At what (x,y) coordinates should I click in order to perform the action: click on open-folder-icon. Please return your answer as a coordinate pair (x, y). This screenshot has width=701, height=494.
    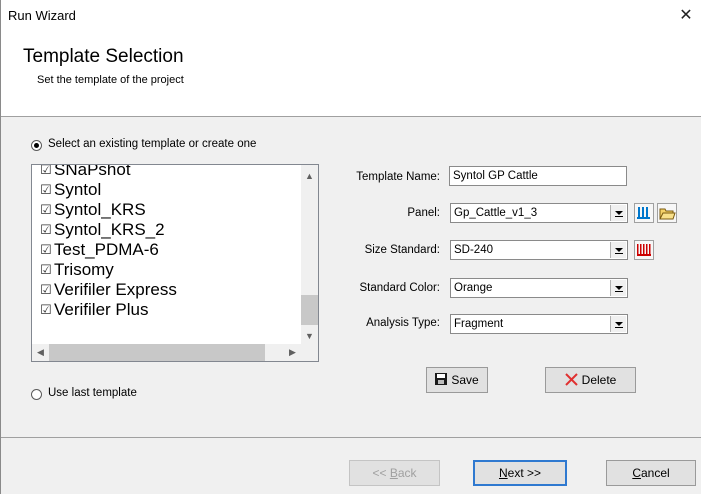
    Looking at the image, I should click on (667, 214).